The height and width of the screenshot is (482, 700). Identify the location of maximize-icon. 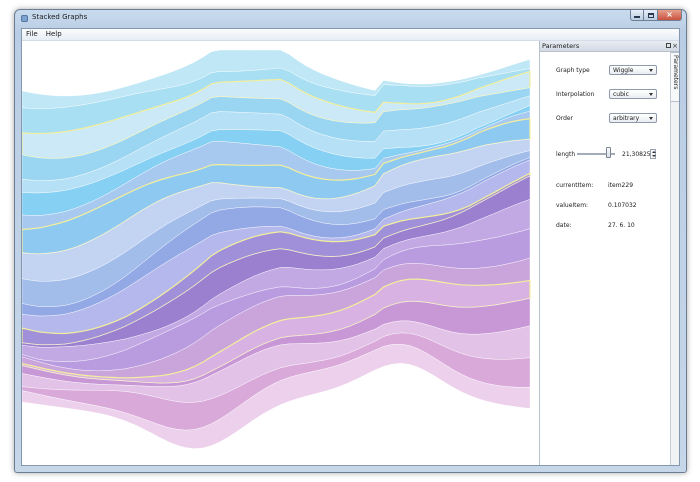
(650, 15).